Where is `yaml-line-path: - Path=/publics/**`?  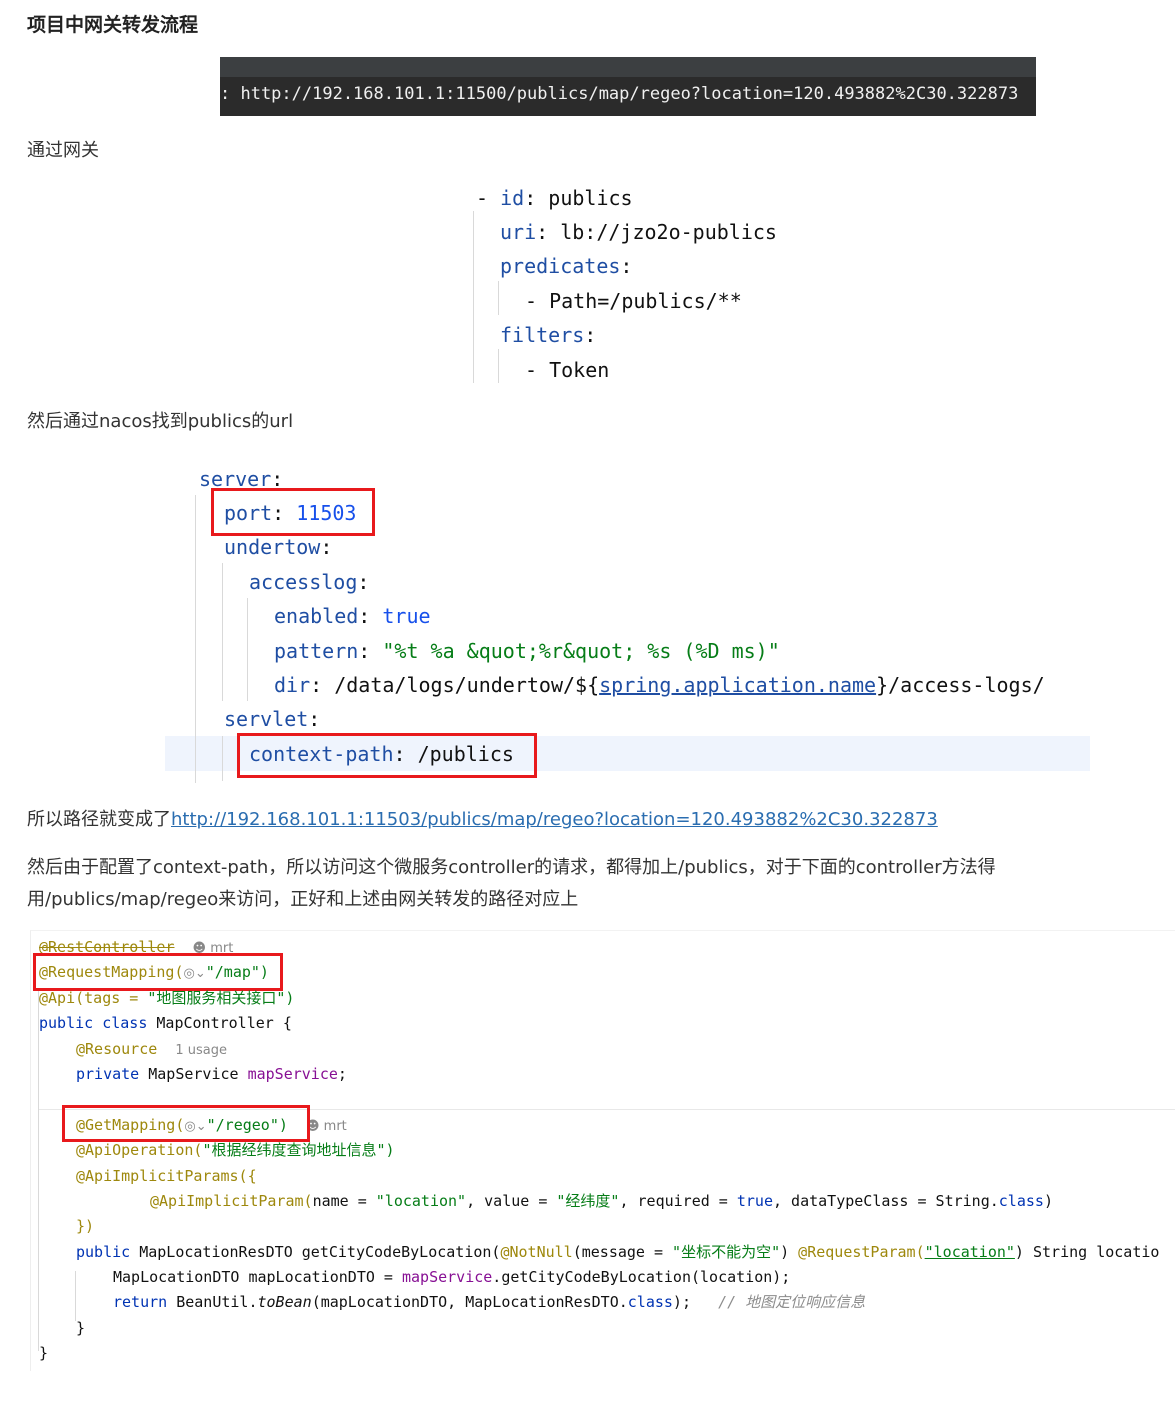
yaml-line-path: - Path=/publics/** is located at coordinates (633, 301).